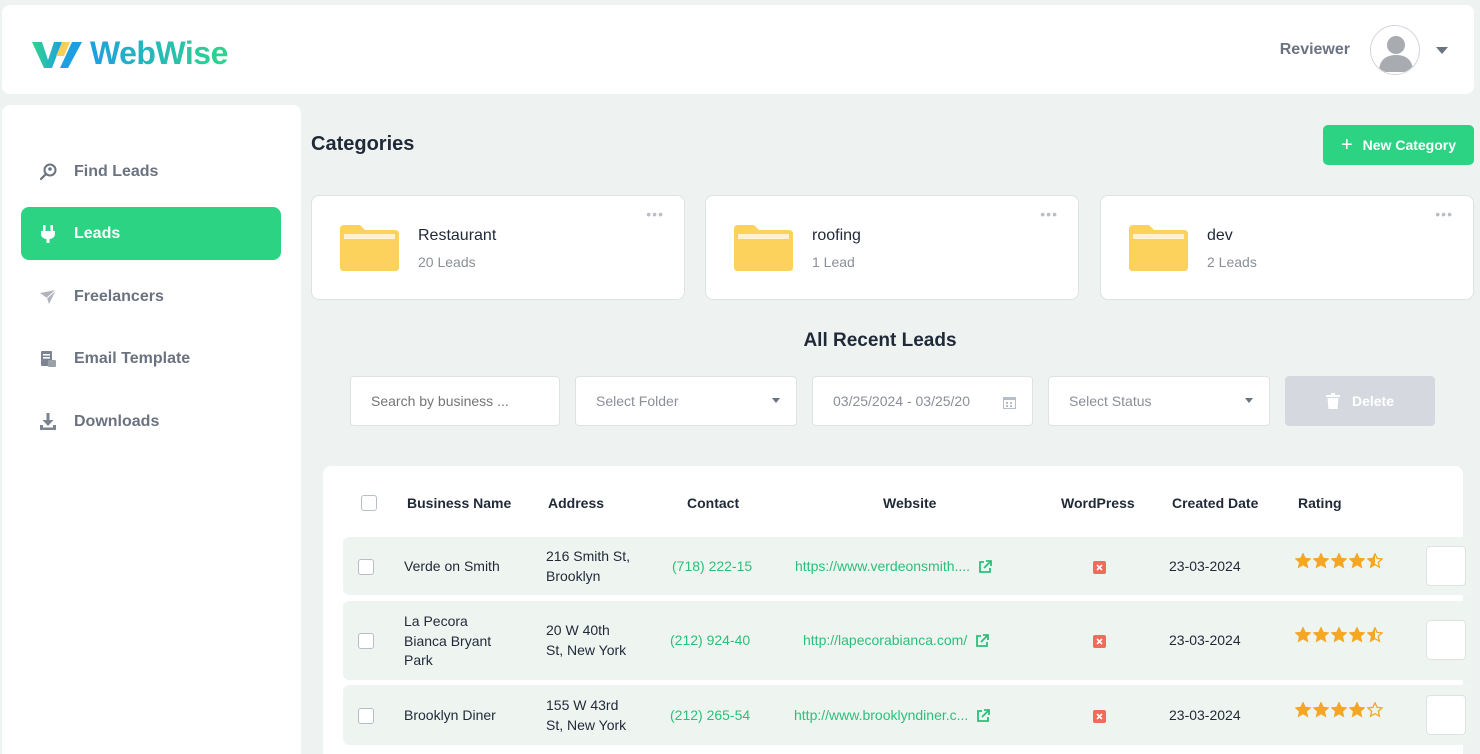 This screenshot has width=1480, height=754. What do you see at coordinates (459, 503) in the screenshot?
I see `column-header-business-name: Business Name` at bounding box center [459, 503].